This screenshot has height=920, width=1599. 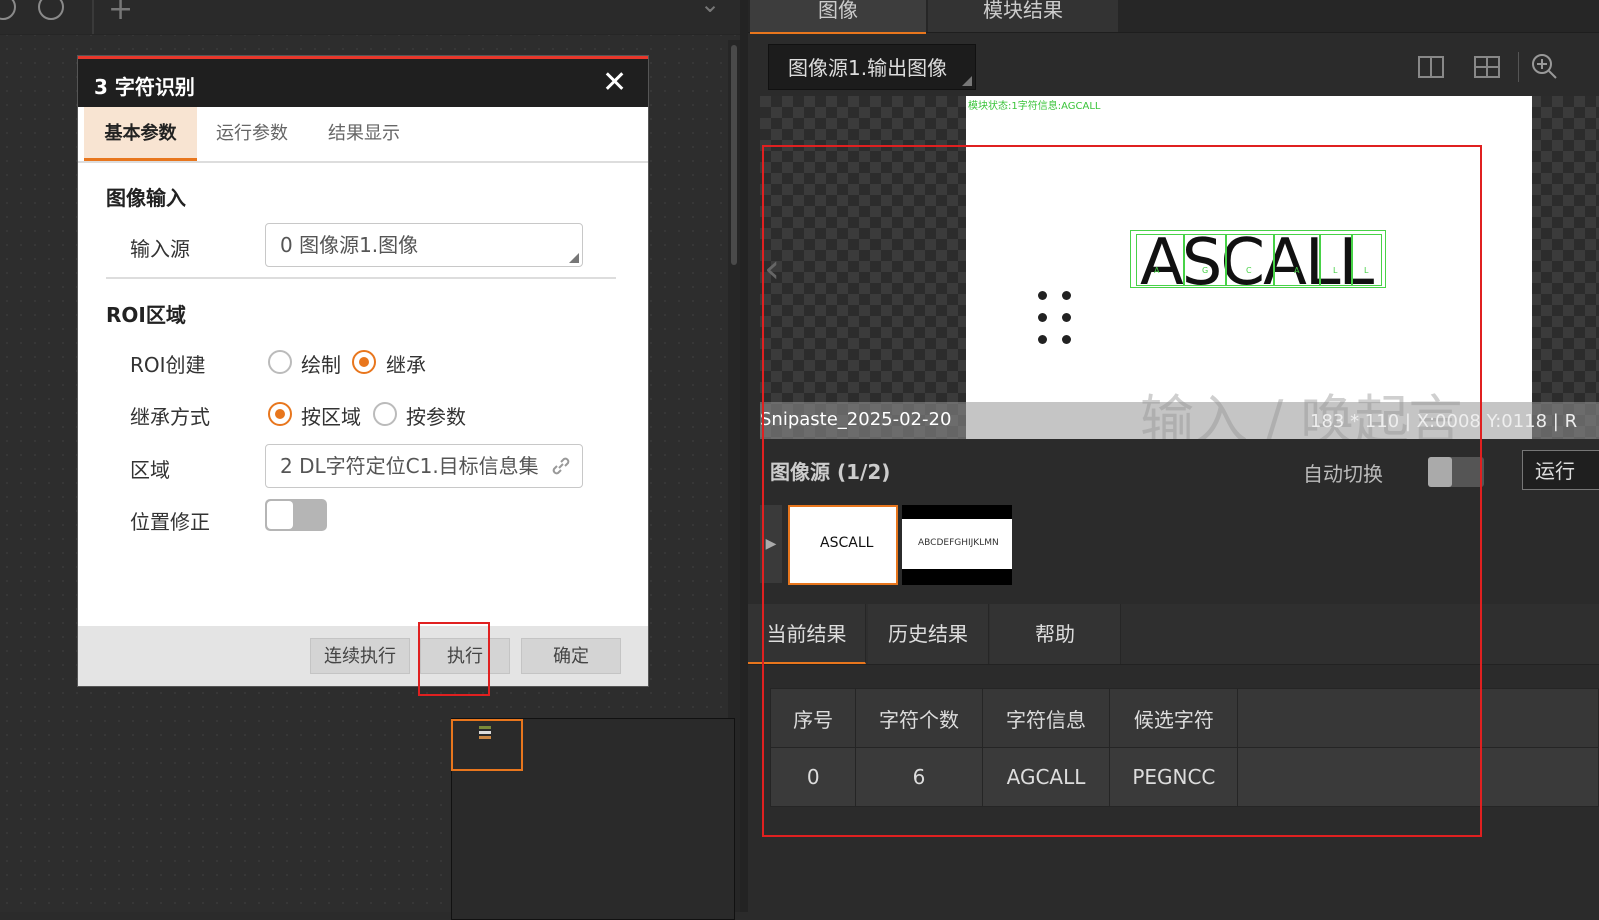 What do you see at coordinates (813, 777) in the screenshot?
I see `cell-index: 0` at bounding box center [813, 777].